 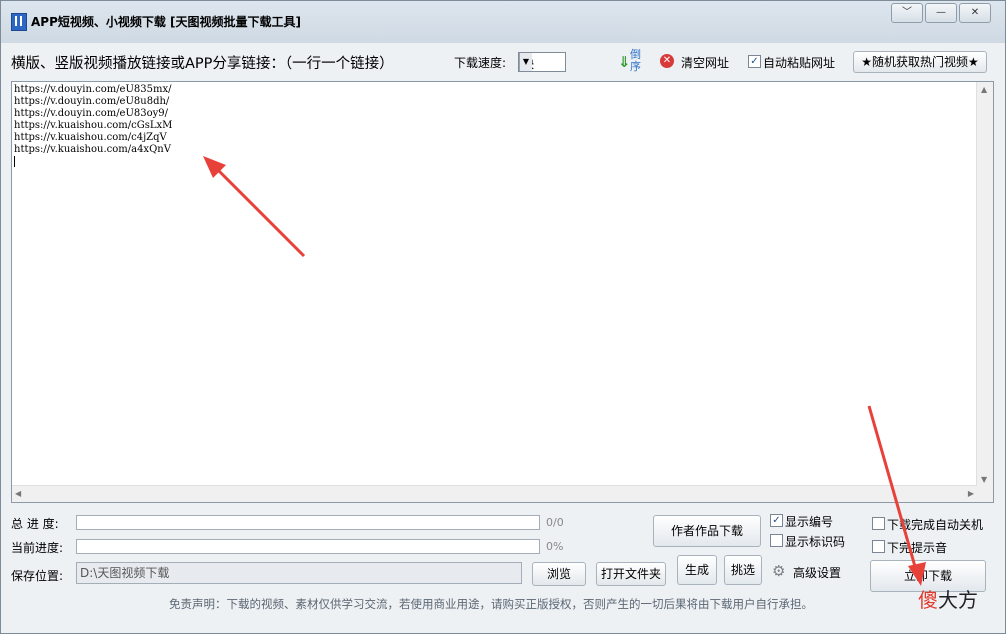 What do you see at coordinates (93, 89) in the screenshot?
I see `link-line: https://v.douyin.com/eU835mx/` at bounding box center [93, 89].